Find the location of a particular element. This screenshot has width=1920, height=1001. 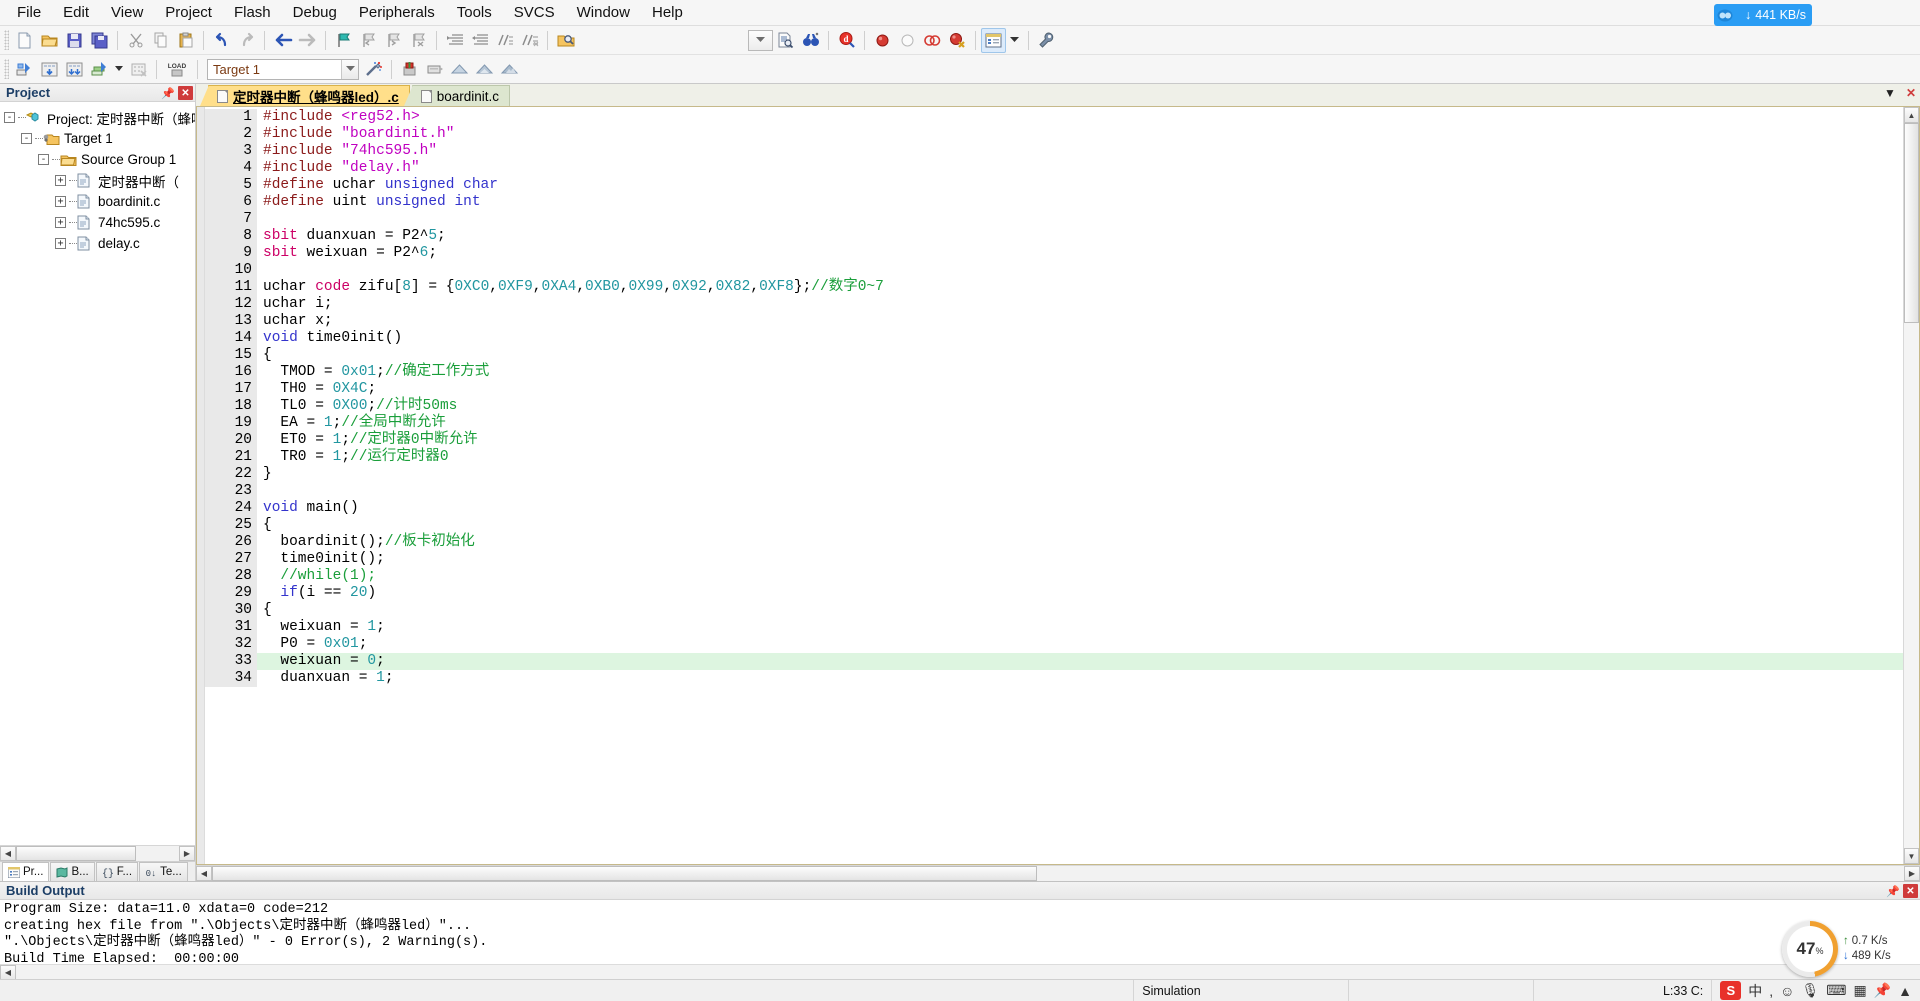

project-panel-hscrollbar: ◀ ▶ is located at coordinates (97, 853).